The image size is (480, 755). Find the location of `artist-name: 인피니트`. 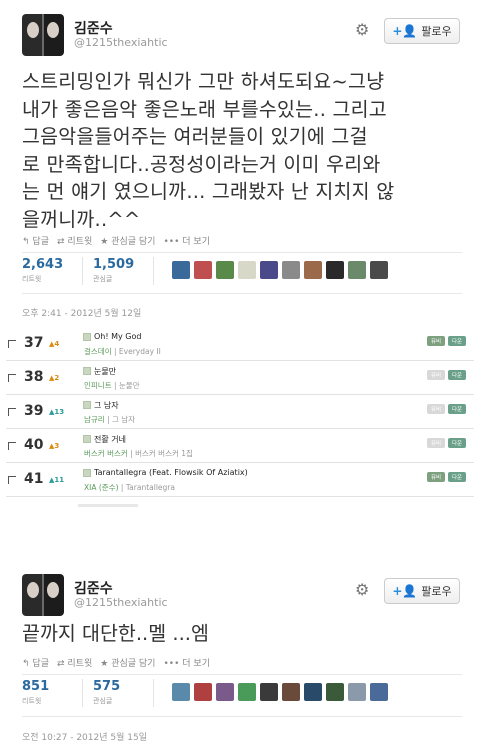

artist-name: 인피니트 is located at coordinates (98, 385).